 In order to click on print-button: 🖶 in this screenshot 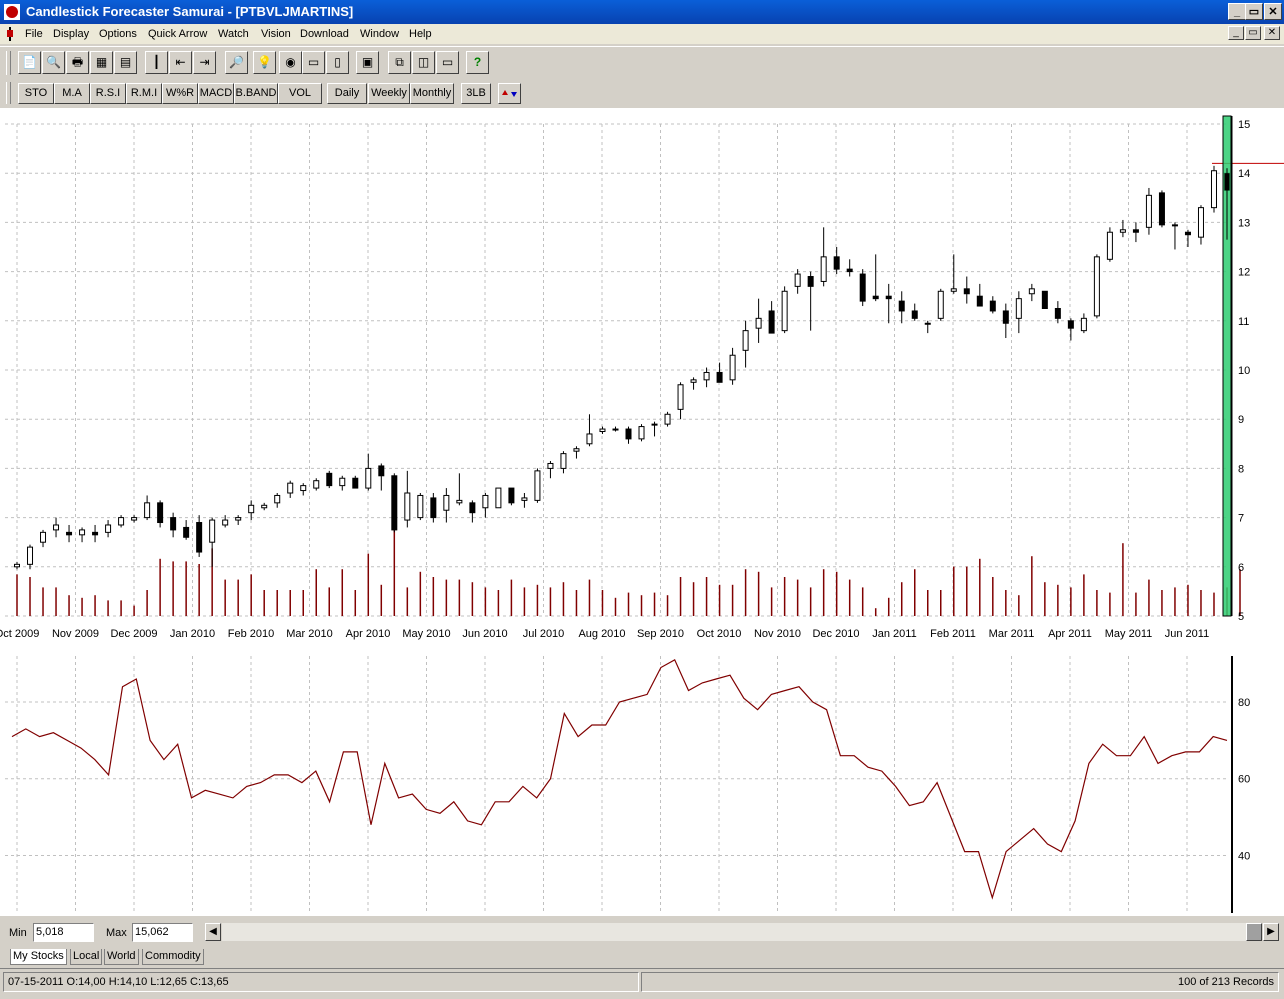, I will do `click(77, 62)`.